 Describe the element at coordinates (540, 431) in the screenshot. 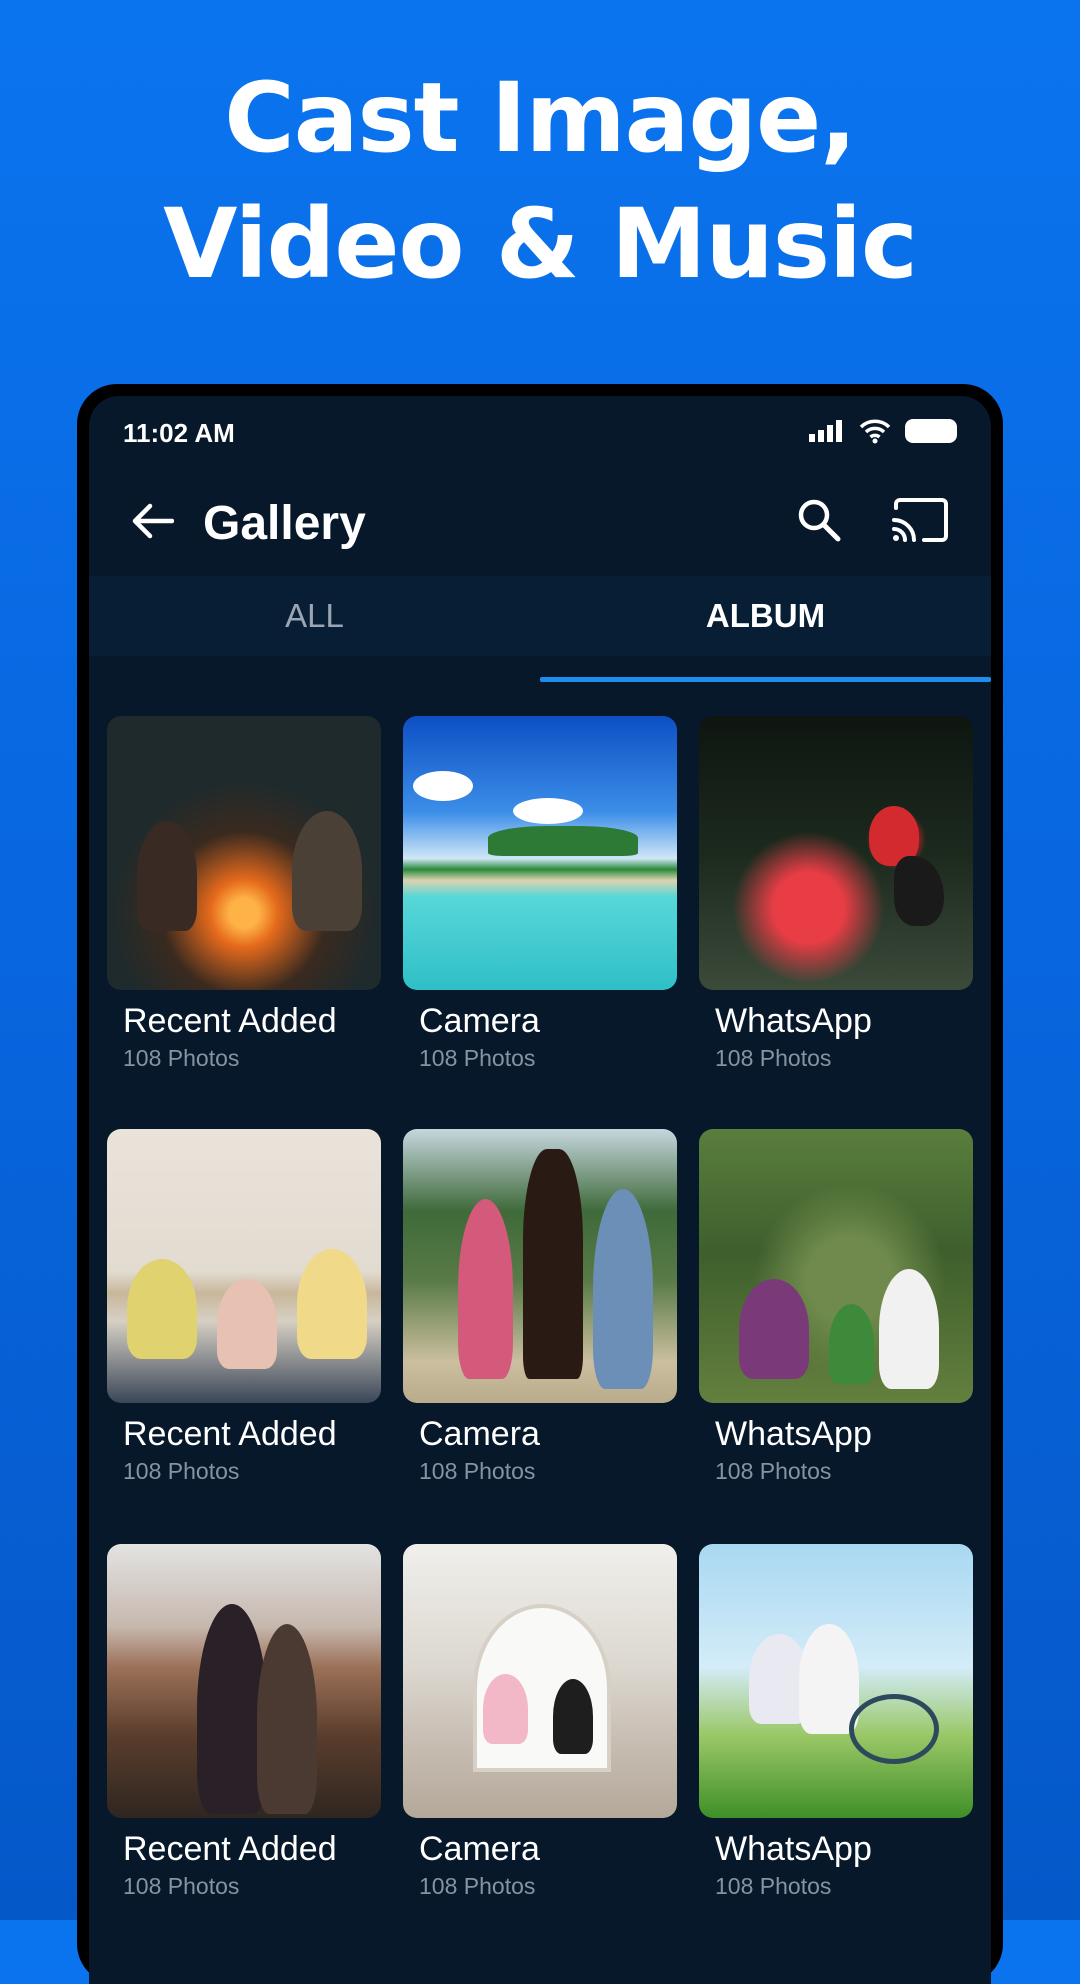

I see `status-bar: 11:02 AM` at that location.